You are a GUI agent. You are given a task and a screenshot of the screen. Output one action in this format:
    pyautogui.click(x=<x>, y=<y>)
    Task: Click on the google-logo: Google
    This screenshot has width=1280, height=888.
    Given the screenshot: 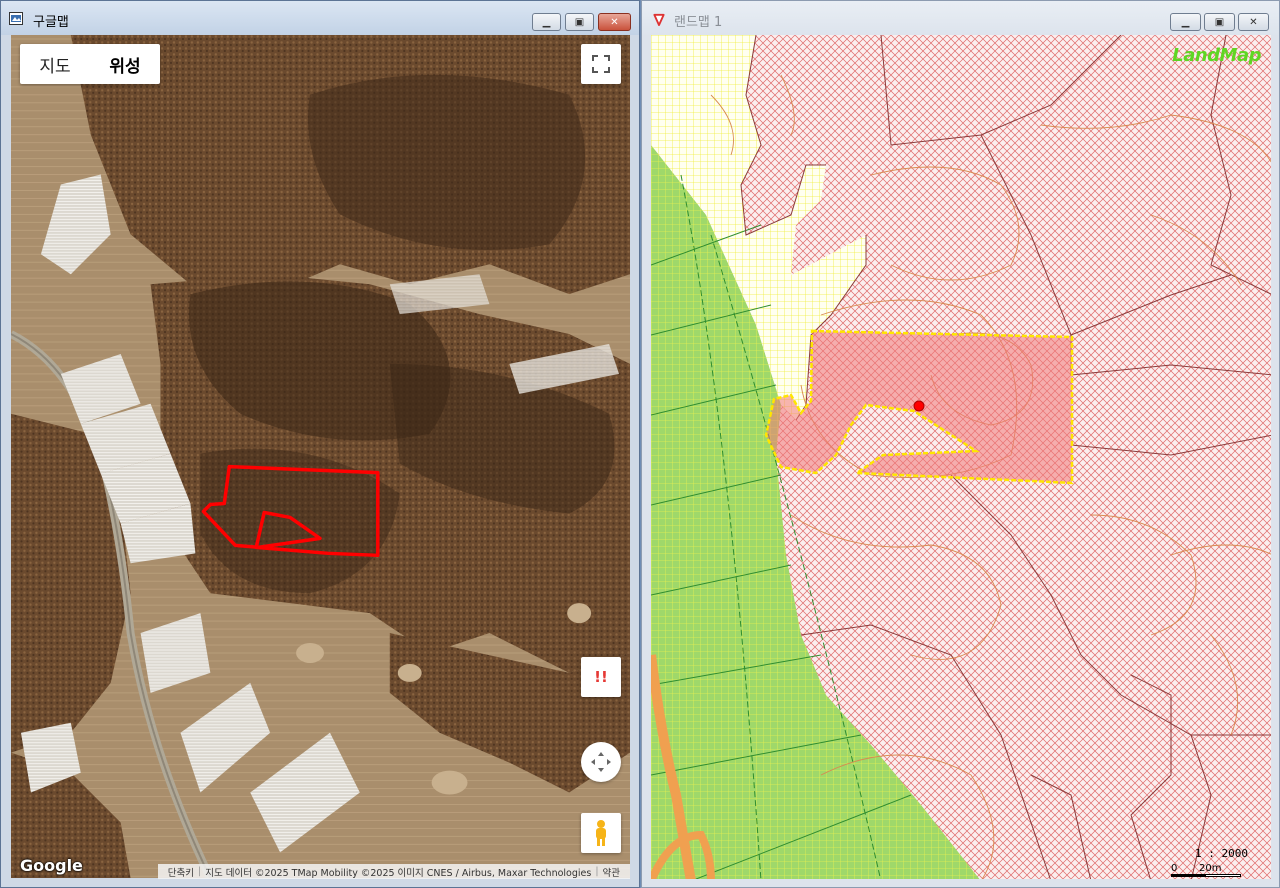 What is the action you would take?
    pyautogui.click(x=51, y=865)
    